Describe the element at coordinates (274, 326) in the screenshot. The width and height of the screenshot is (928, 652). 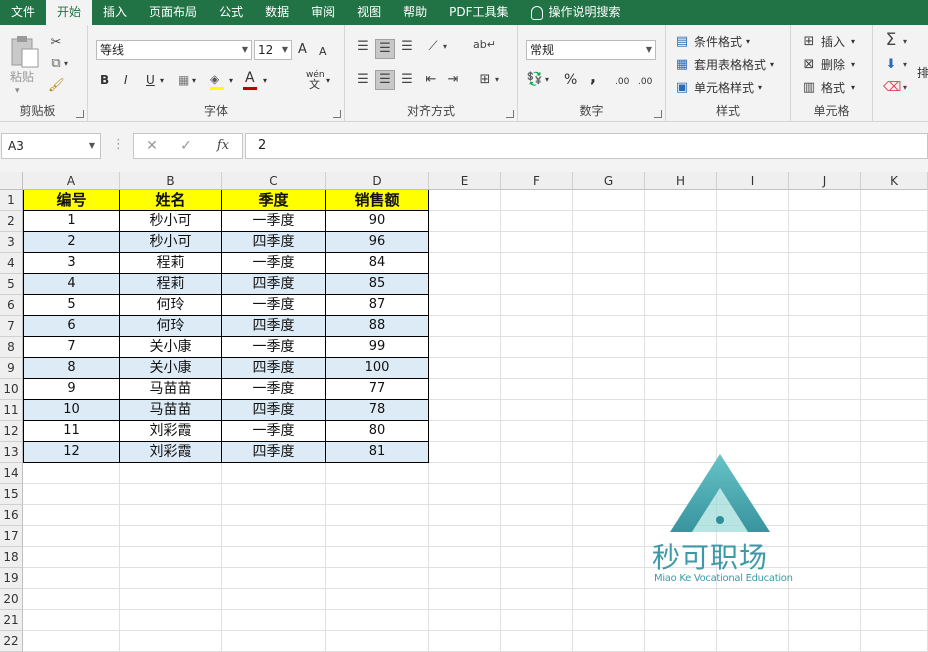
I see `table-cell: 四季度` at that location.